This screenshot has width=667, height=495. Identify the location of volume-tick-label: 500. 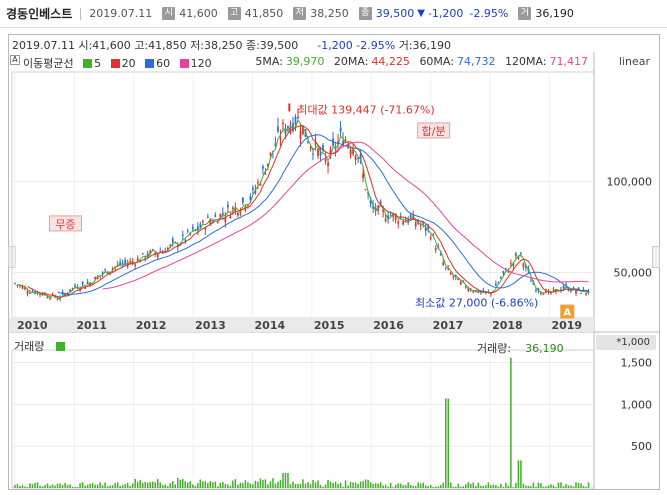
(641, 446).